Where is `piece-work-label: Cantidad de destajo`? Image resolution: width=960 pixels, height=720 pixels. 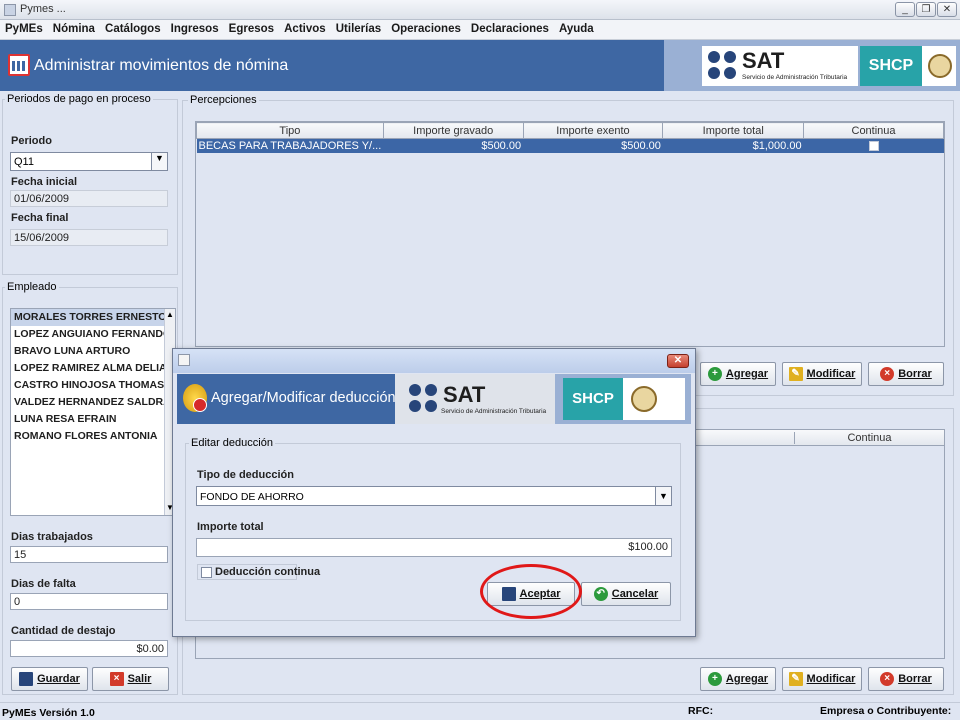
piece-work-label: Cantidad de destajo is located at coordinates (63, 631).